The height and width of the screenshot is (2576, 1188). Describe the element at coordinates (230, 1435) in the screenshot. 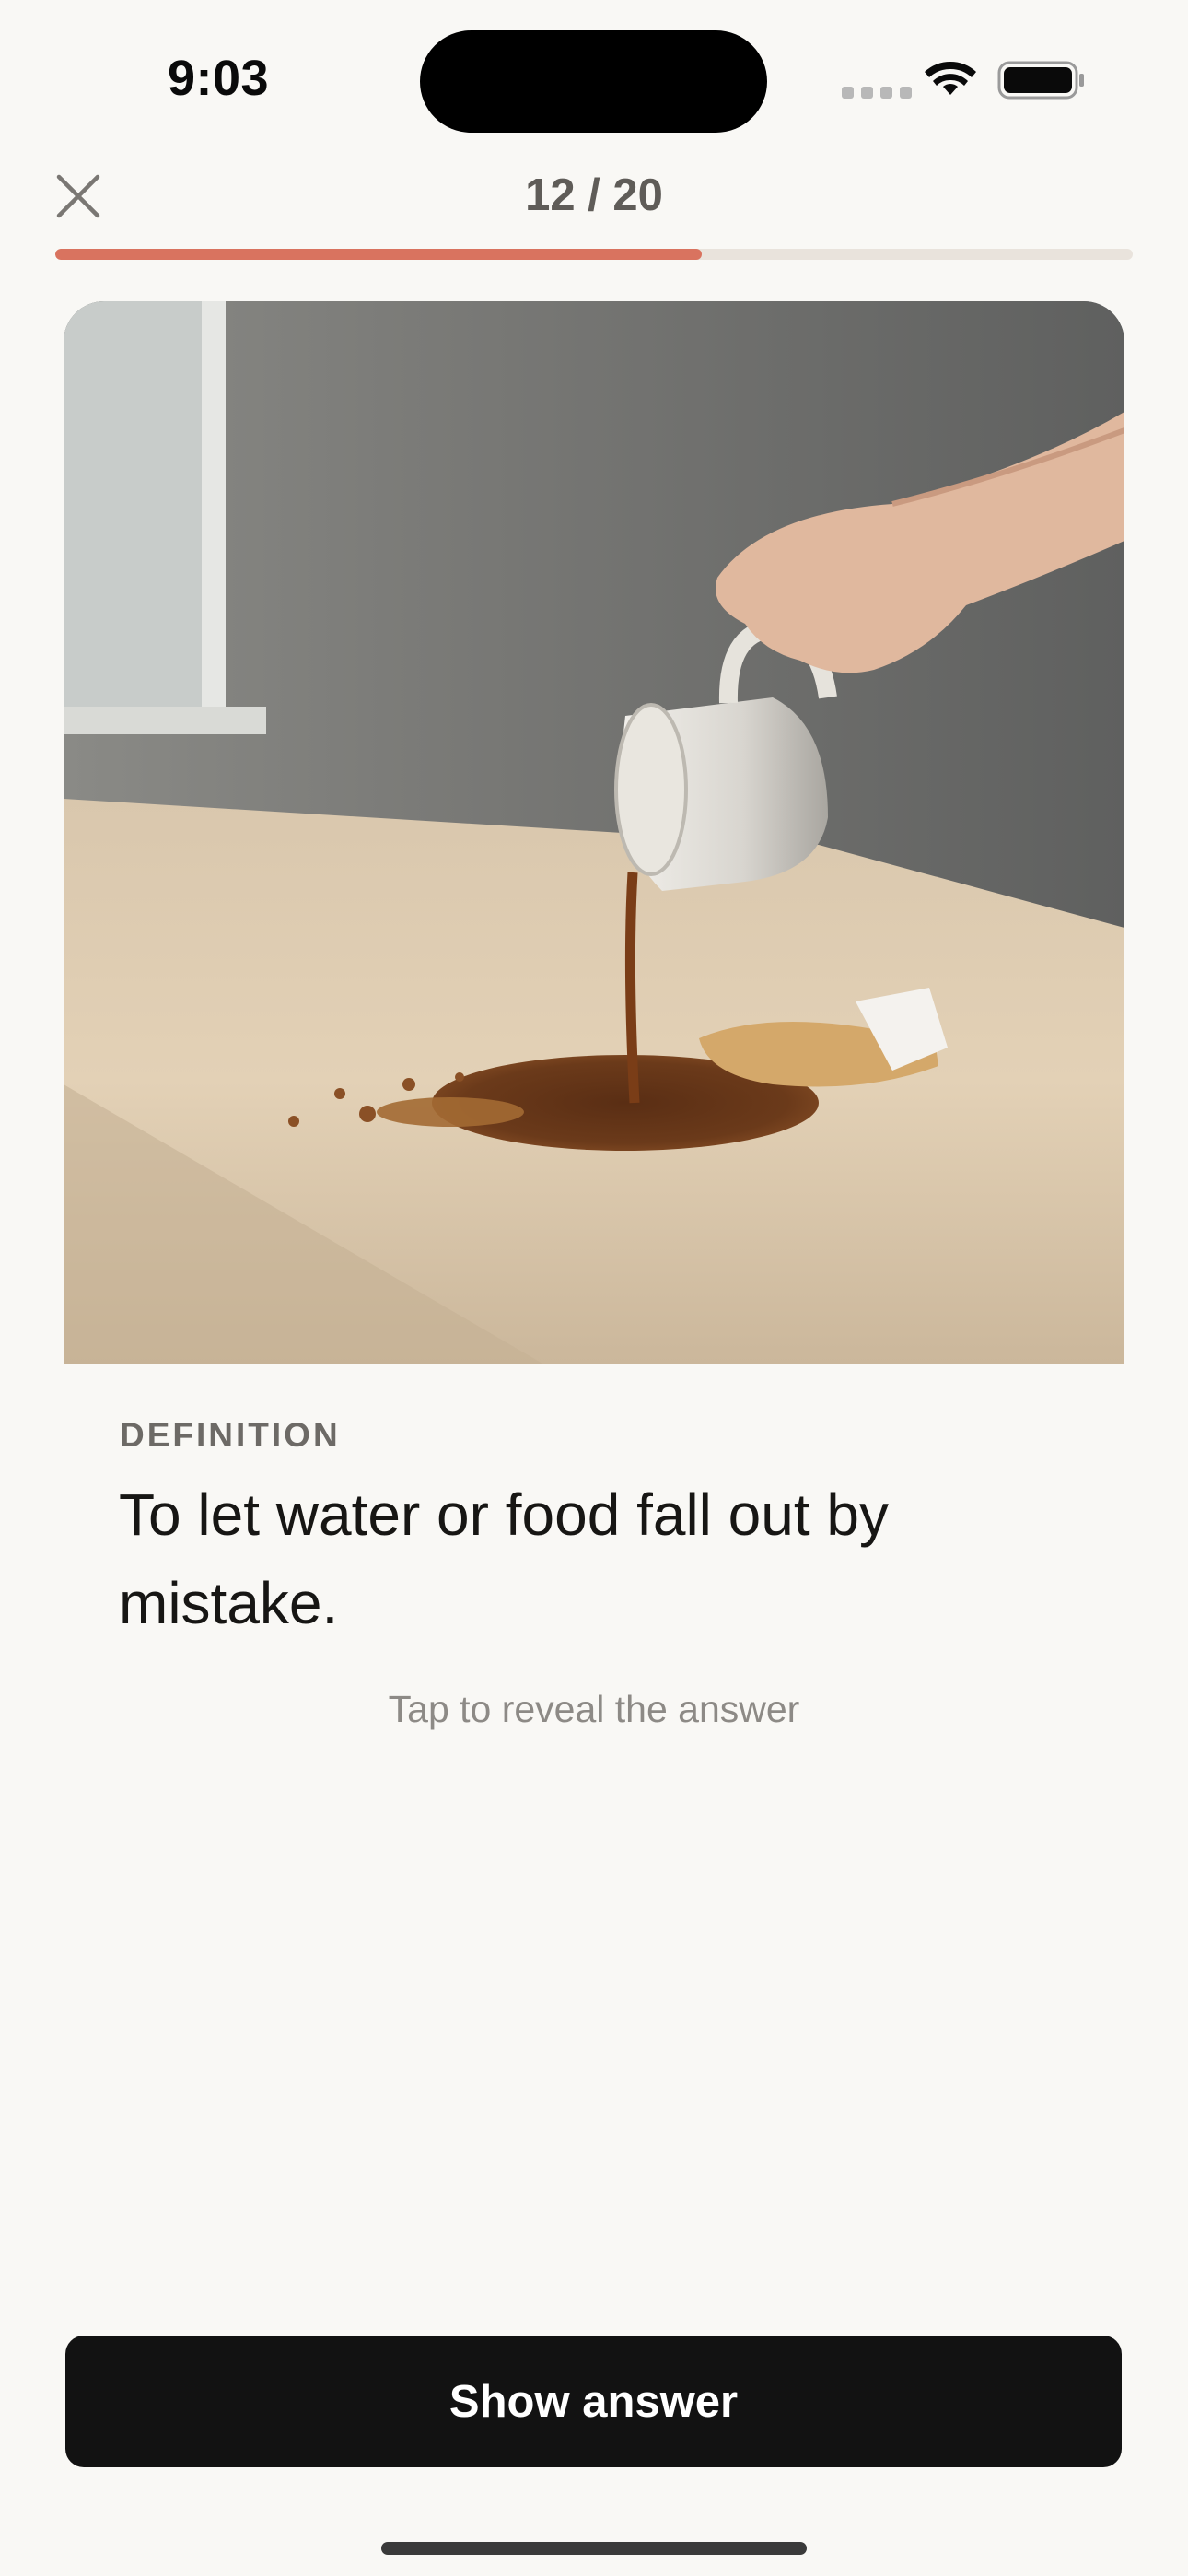

I see `definition-label: DEFINITION` at that location.